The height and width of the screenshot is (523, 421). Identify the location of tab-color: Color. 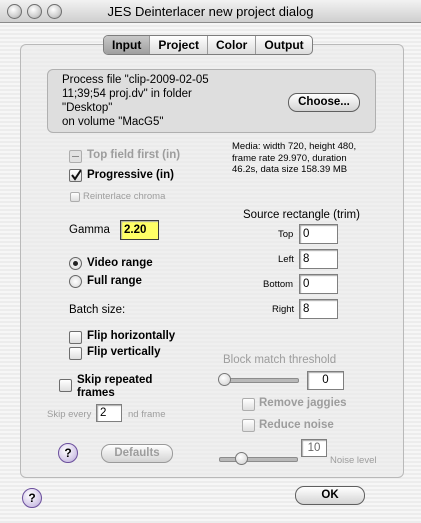
(232, 45).